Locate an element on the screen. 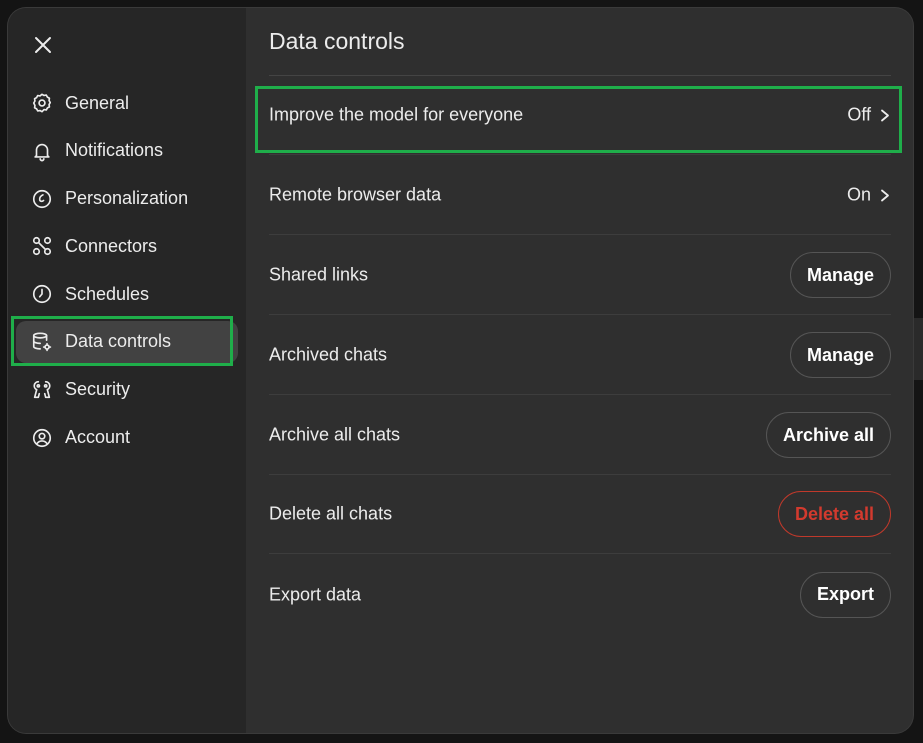 The width and height of the screenshot is (923, 743). remote-browser-data-toggle: On is located at coordinates (869, 195).